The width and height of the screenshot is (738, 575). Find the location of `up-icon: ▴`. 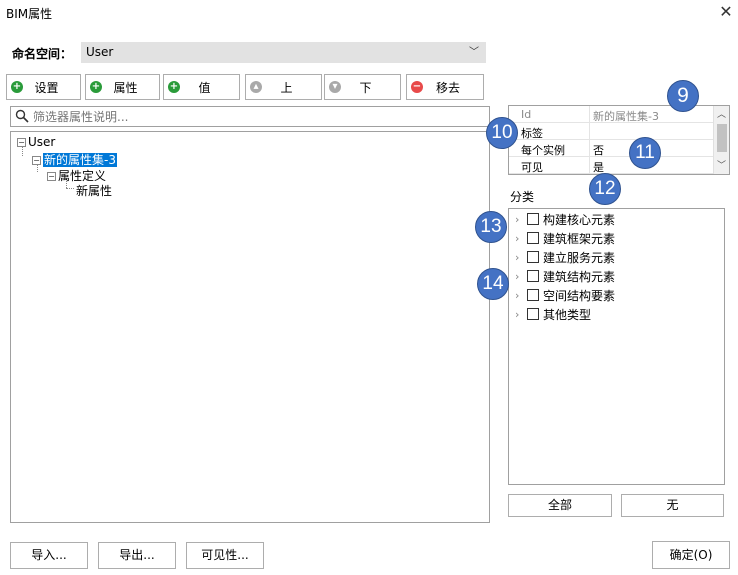

up-icon: ▴ is located at coordinates (256, 87).